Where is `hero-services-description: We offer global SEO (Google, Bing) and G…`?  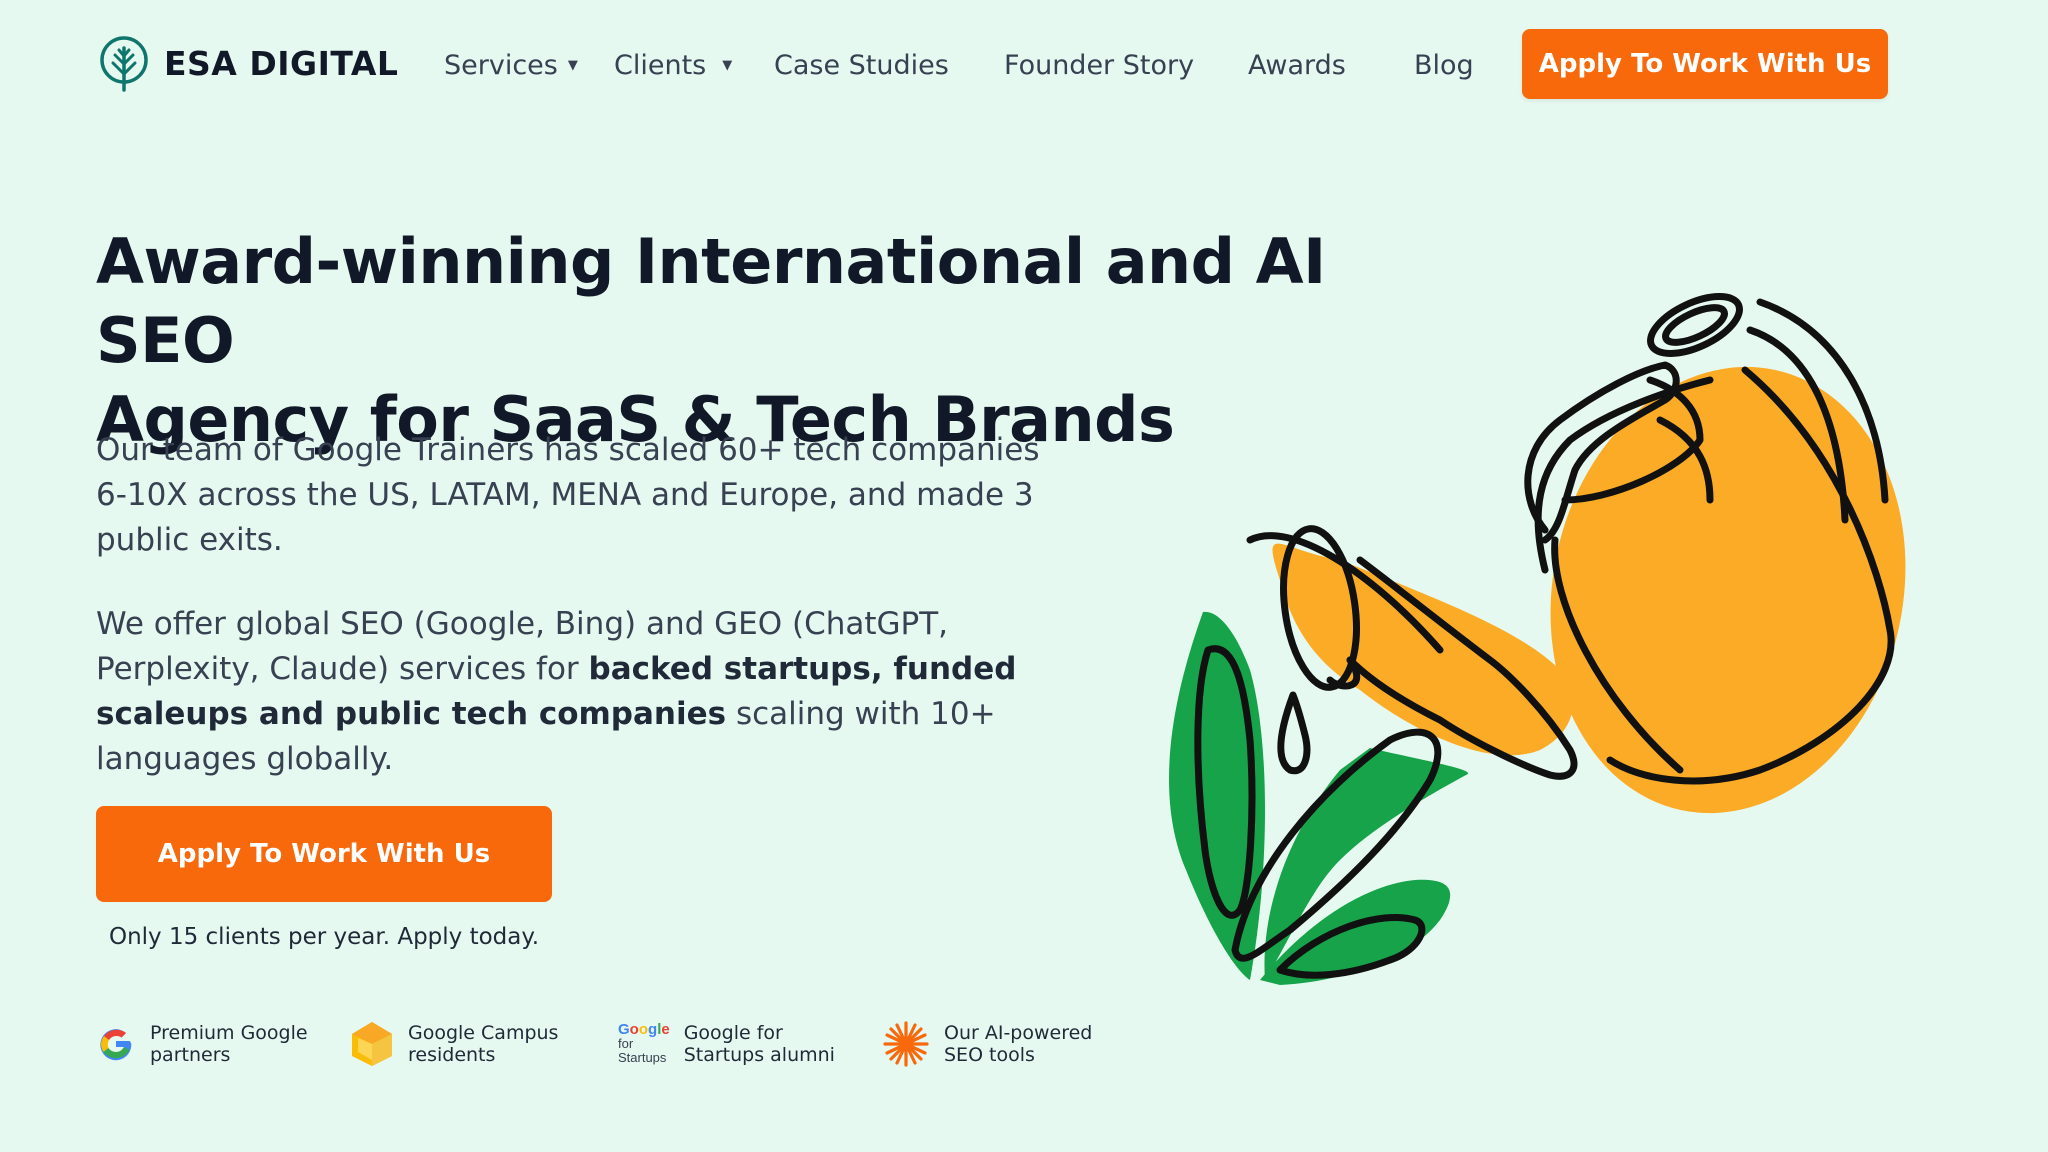 hero-services-description: We offer global SEO (Google, Bing) and G… is located at coordinates (576, 692).